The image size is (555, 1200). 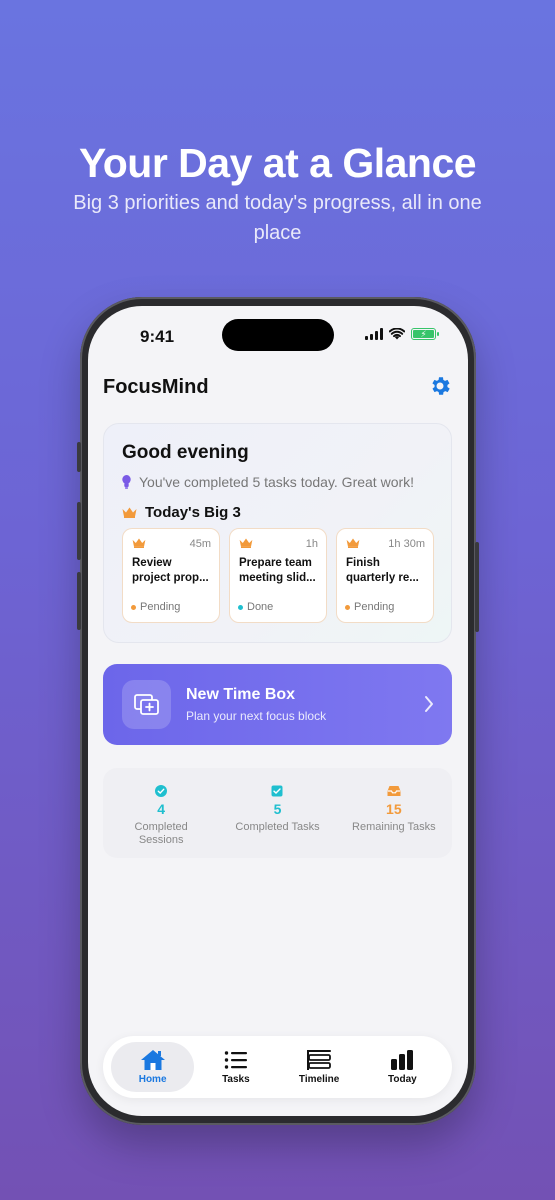 I want to click on big3-heading: Today's Big 3, so click(x=181, y=512).